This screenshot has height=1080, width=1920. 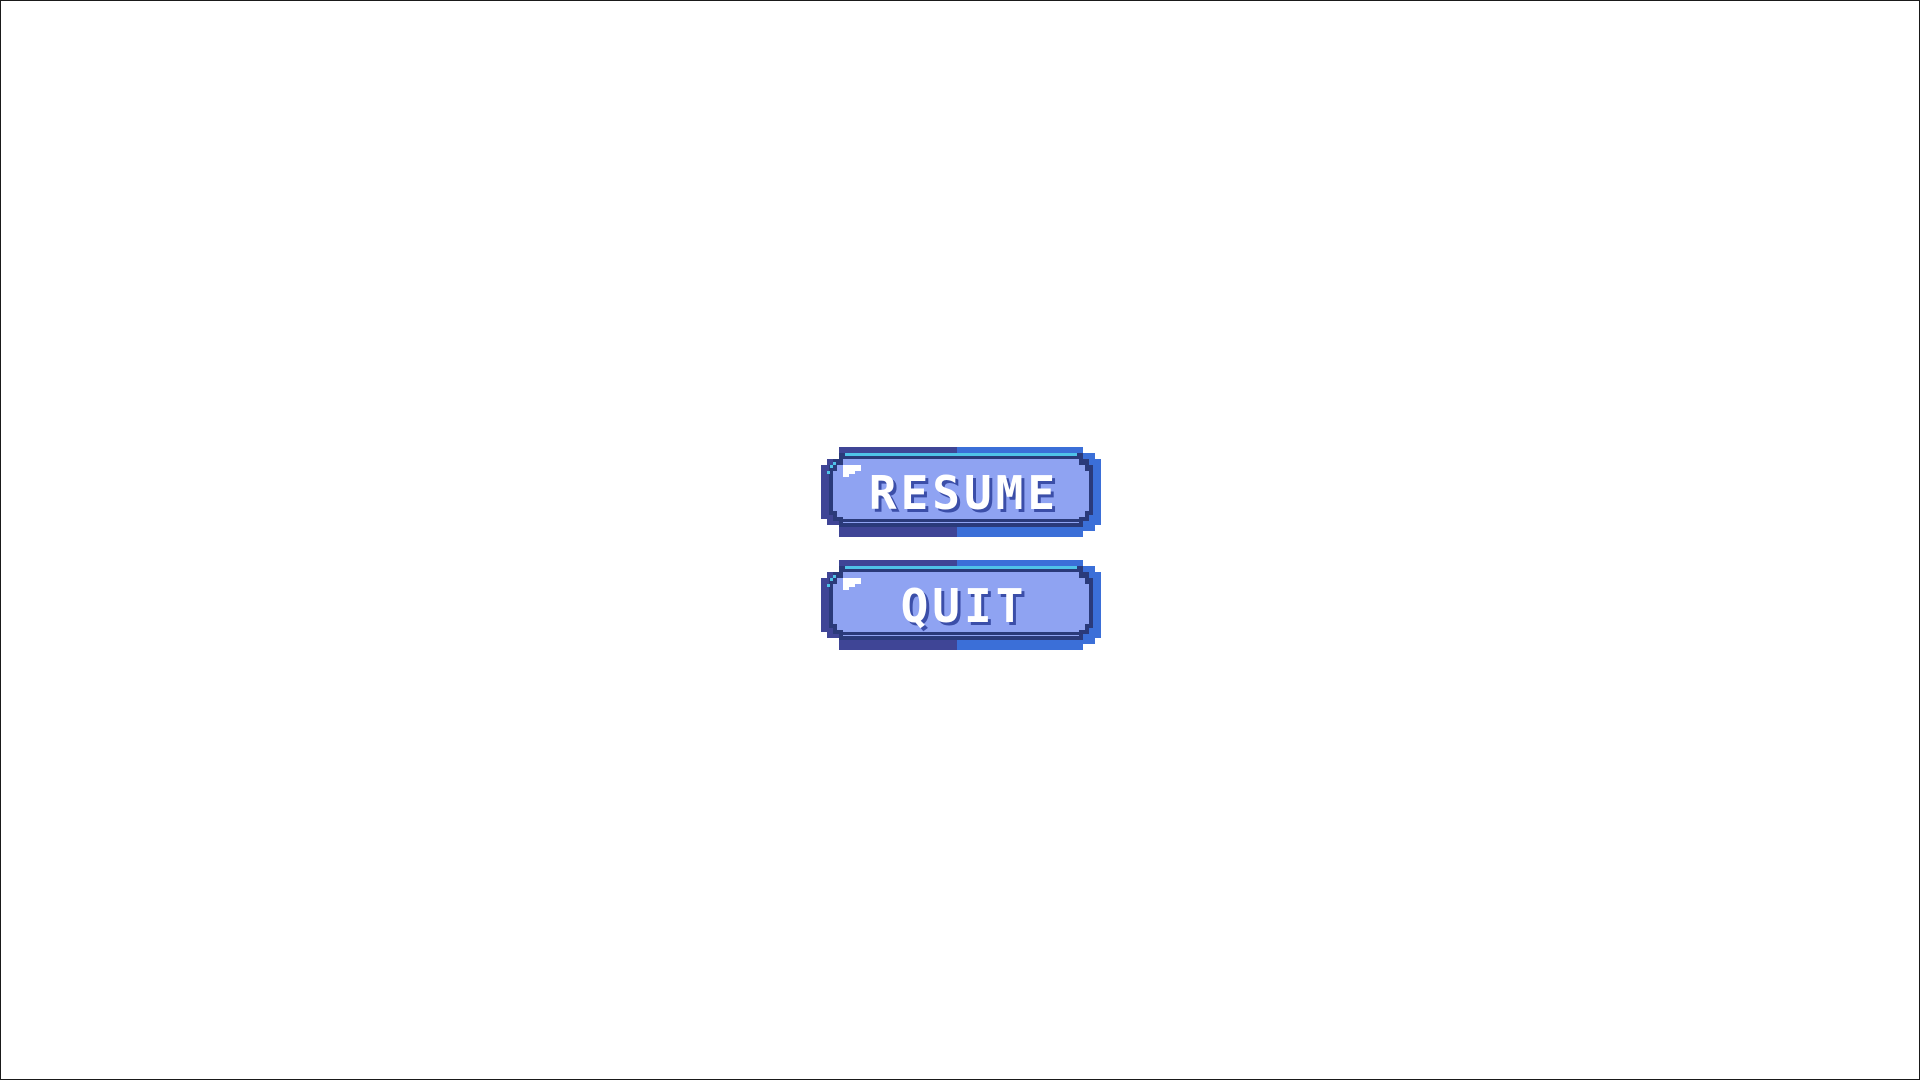 What do you see at coordinates (964, 606) in the screenshot?
I see `quit-button-label: QUIT` at bounding box center [964, 606].